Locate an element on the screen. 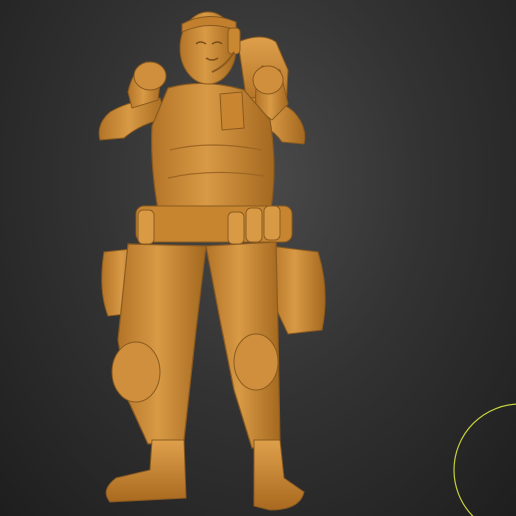 This screenshot has width=516, height=516. right-fist is located at coordinates (268, 80).